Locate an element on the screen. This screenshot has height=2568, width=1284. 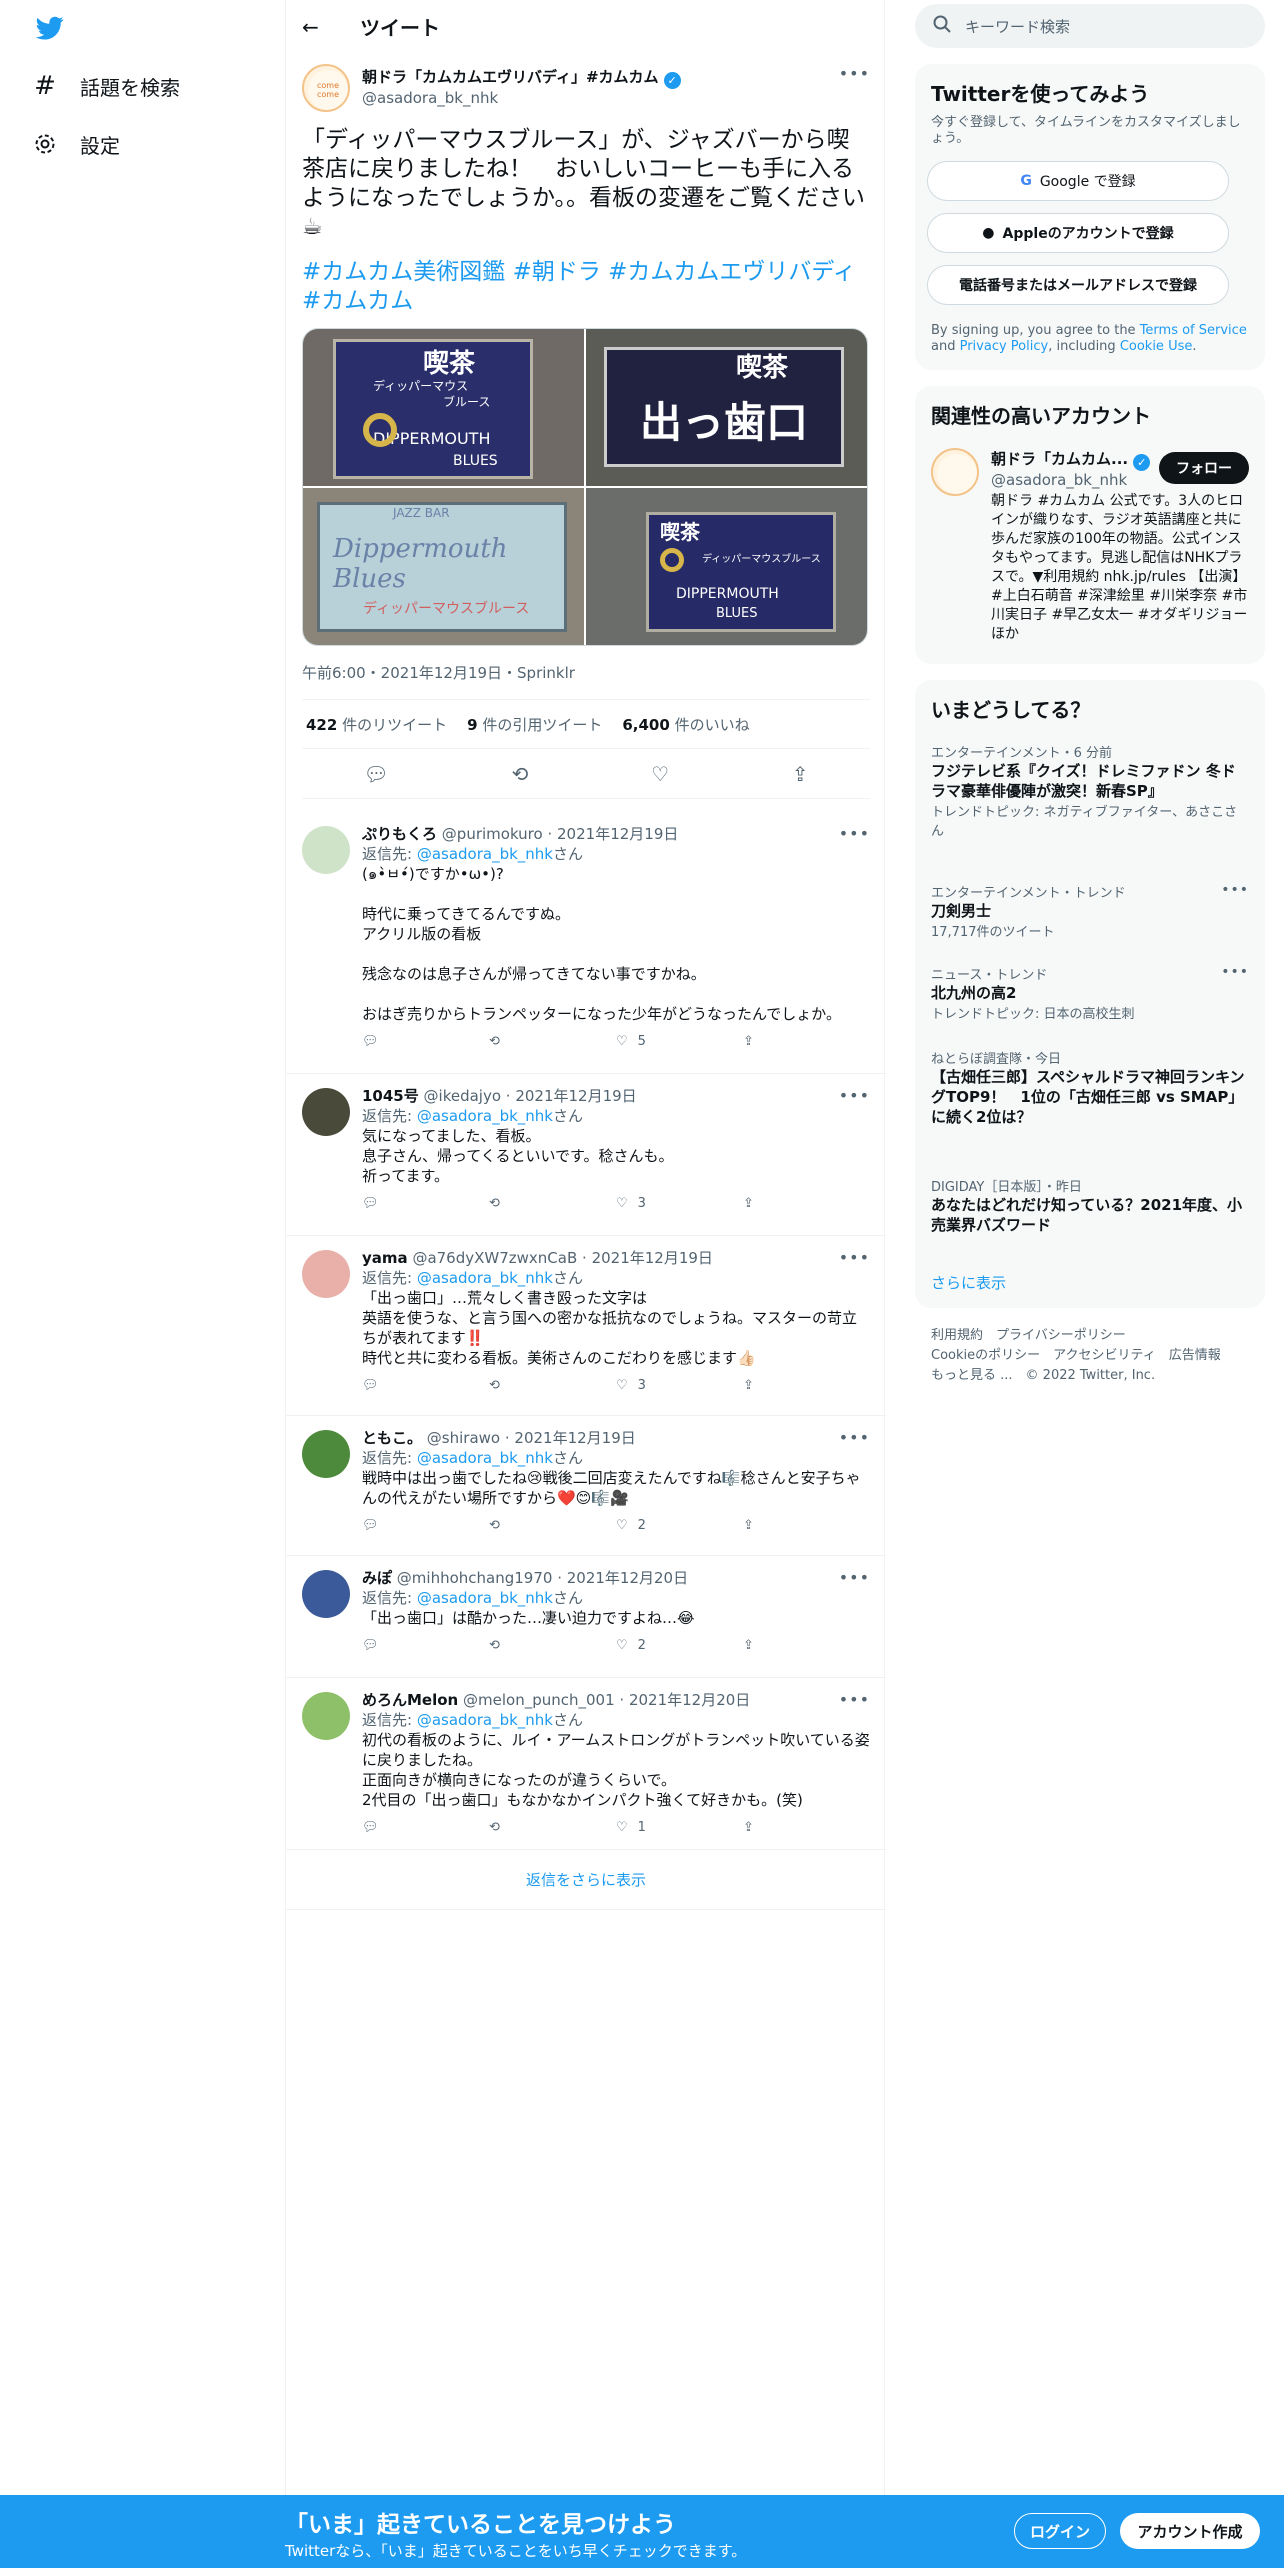
trend-item: エンターテインメント・トレンド 刀剣男士 17,717件のツイート ••• is located at coordinates (1090, 911).